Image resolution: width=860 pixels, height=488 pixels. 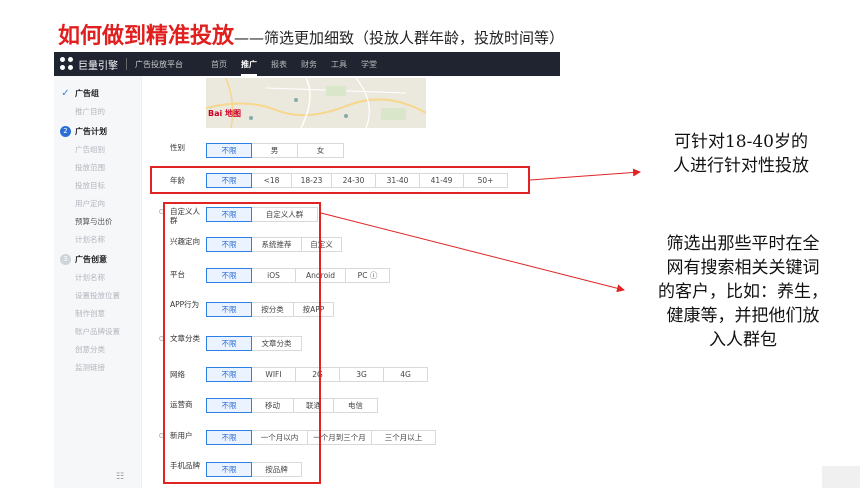 I want to click on filter-arrow, so click(x=472, y=252).